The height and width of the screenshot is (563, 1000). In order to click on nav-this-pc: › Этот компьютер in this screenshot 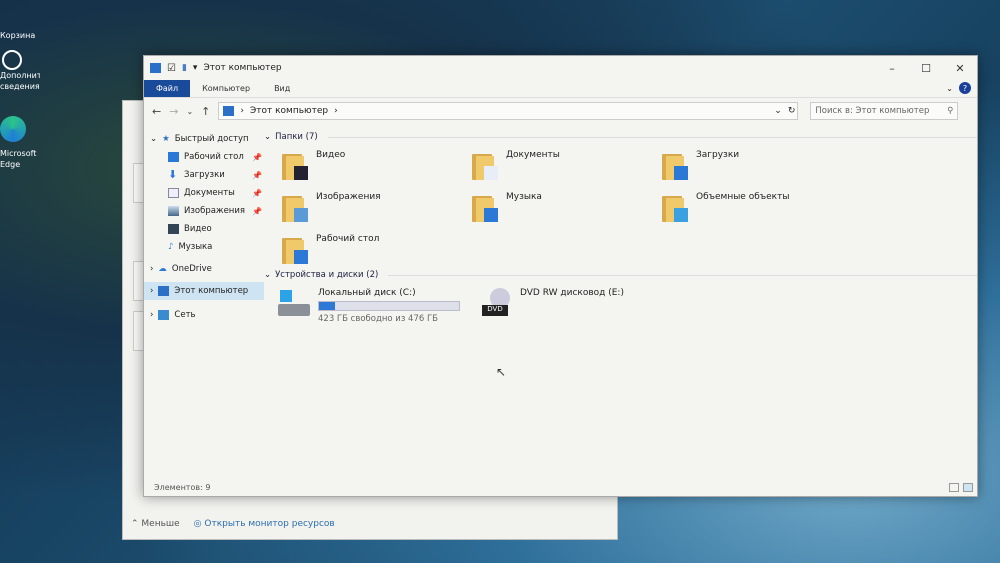, I will do `click(204, 291)`.